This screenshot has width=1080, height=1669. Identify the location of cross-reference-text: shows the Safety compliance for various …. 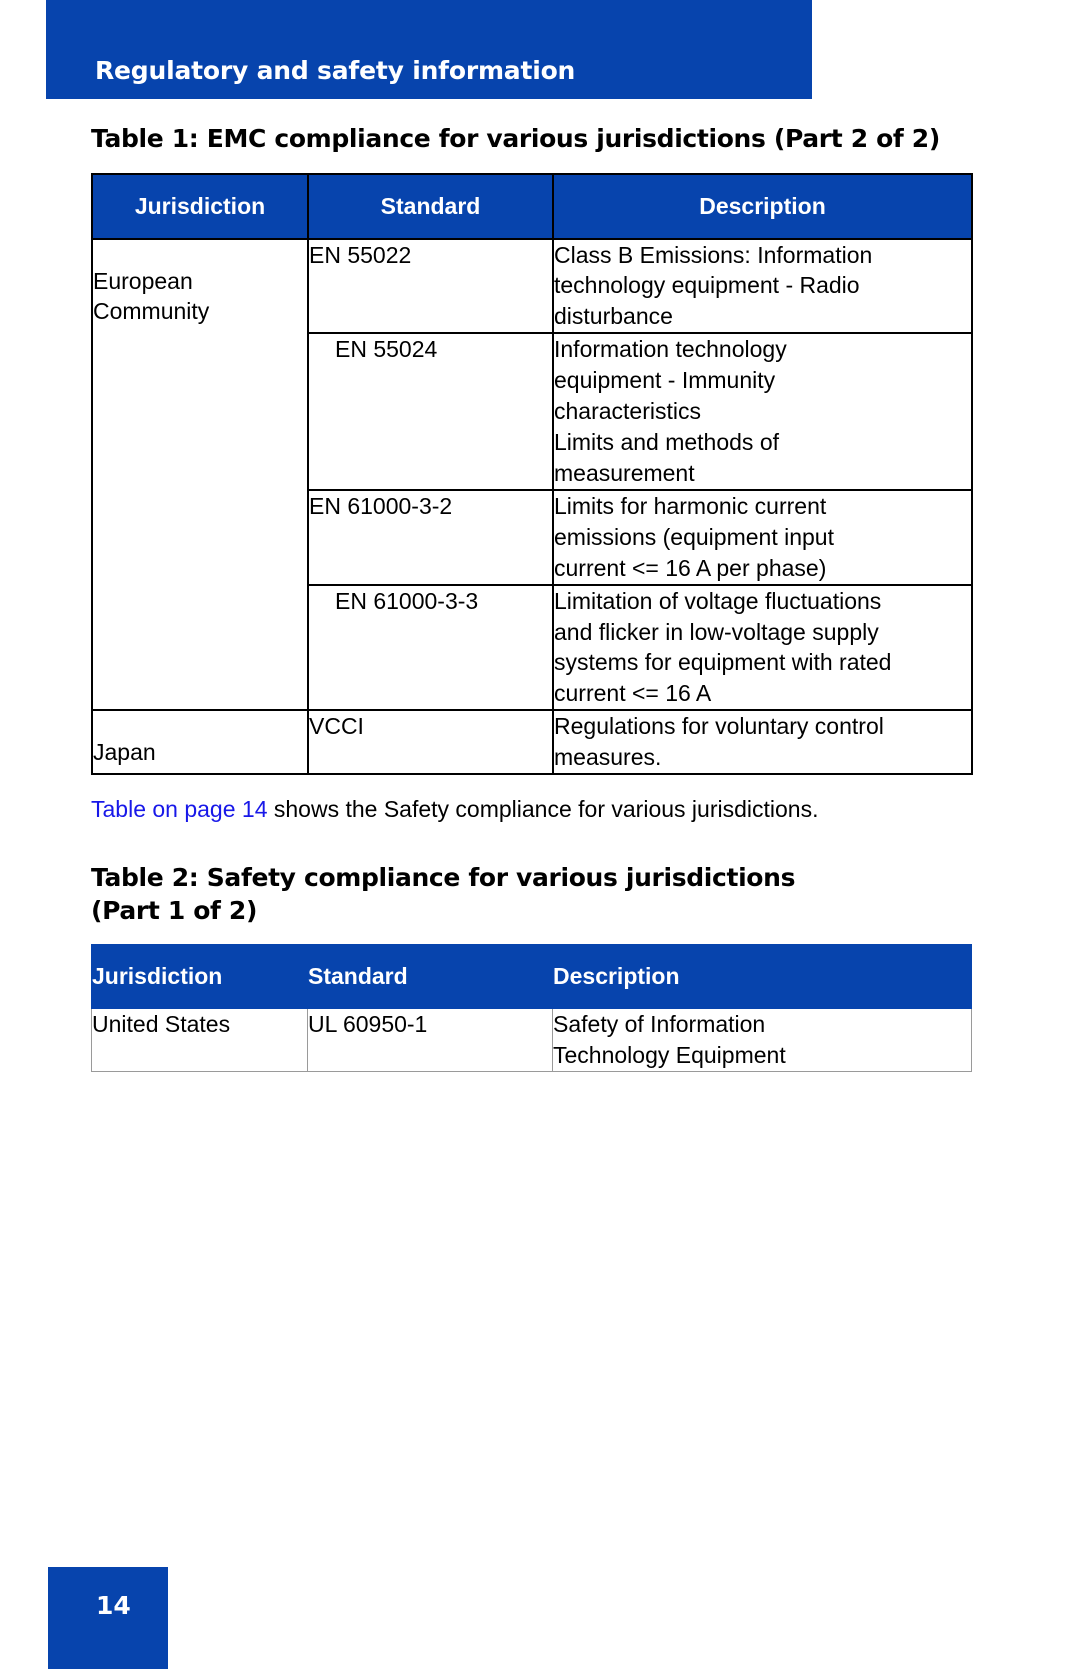
(543, 809).